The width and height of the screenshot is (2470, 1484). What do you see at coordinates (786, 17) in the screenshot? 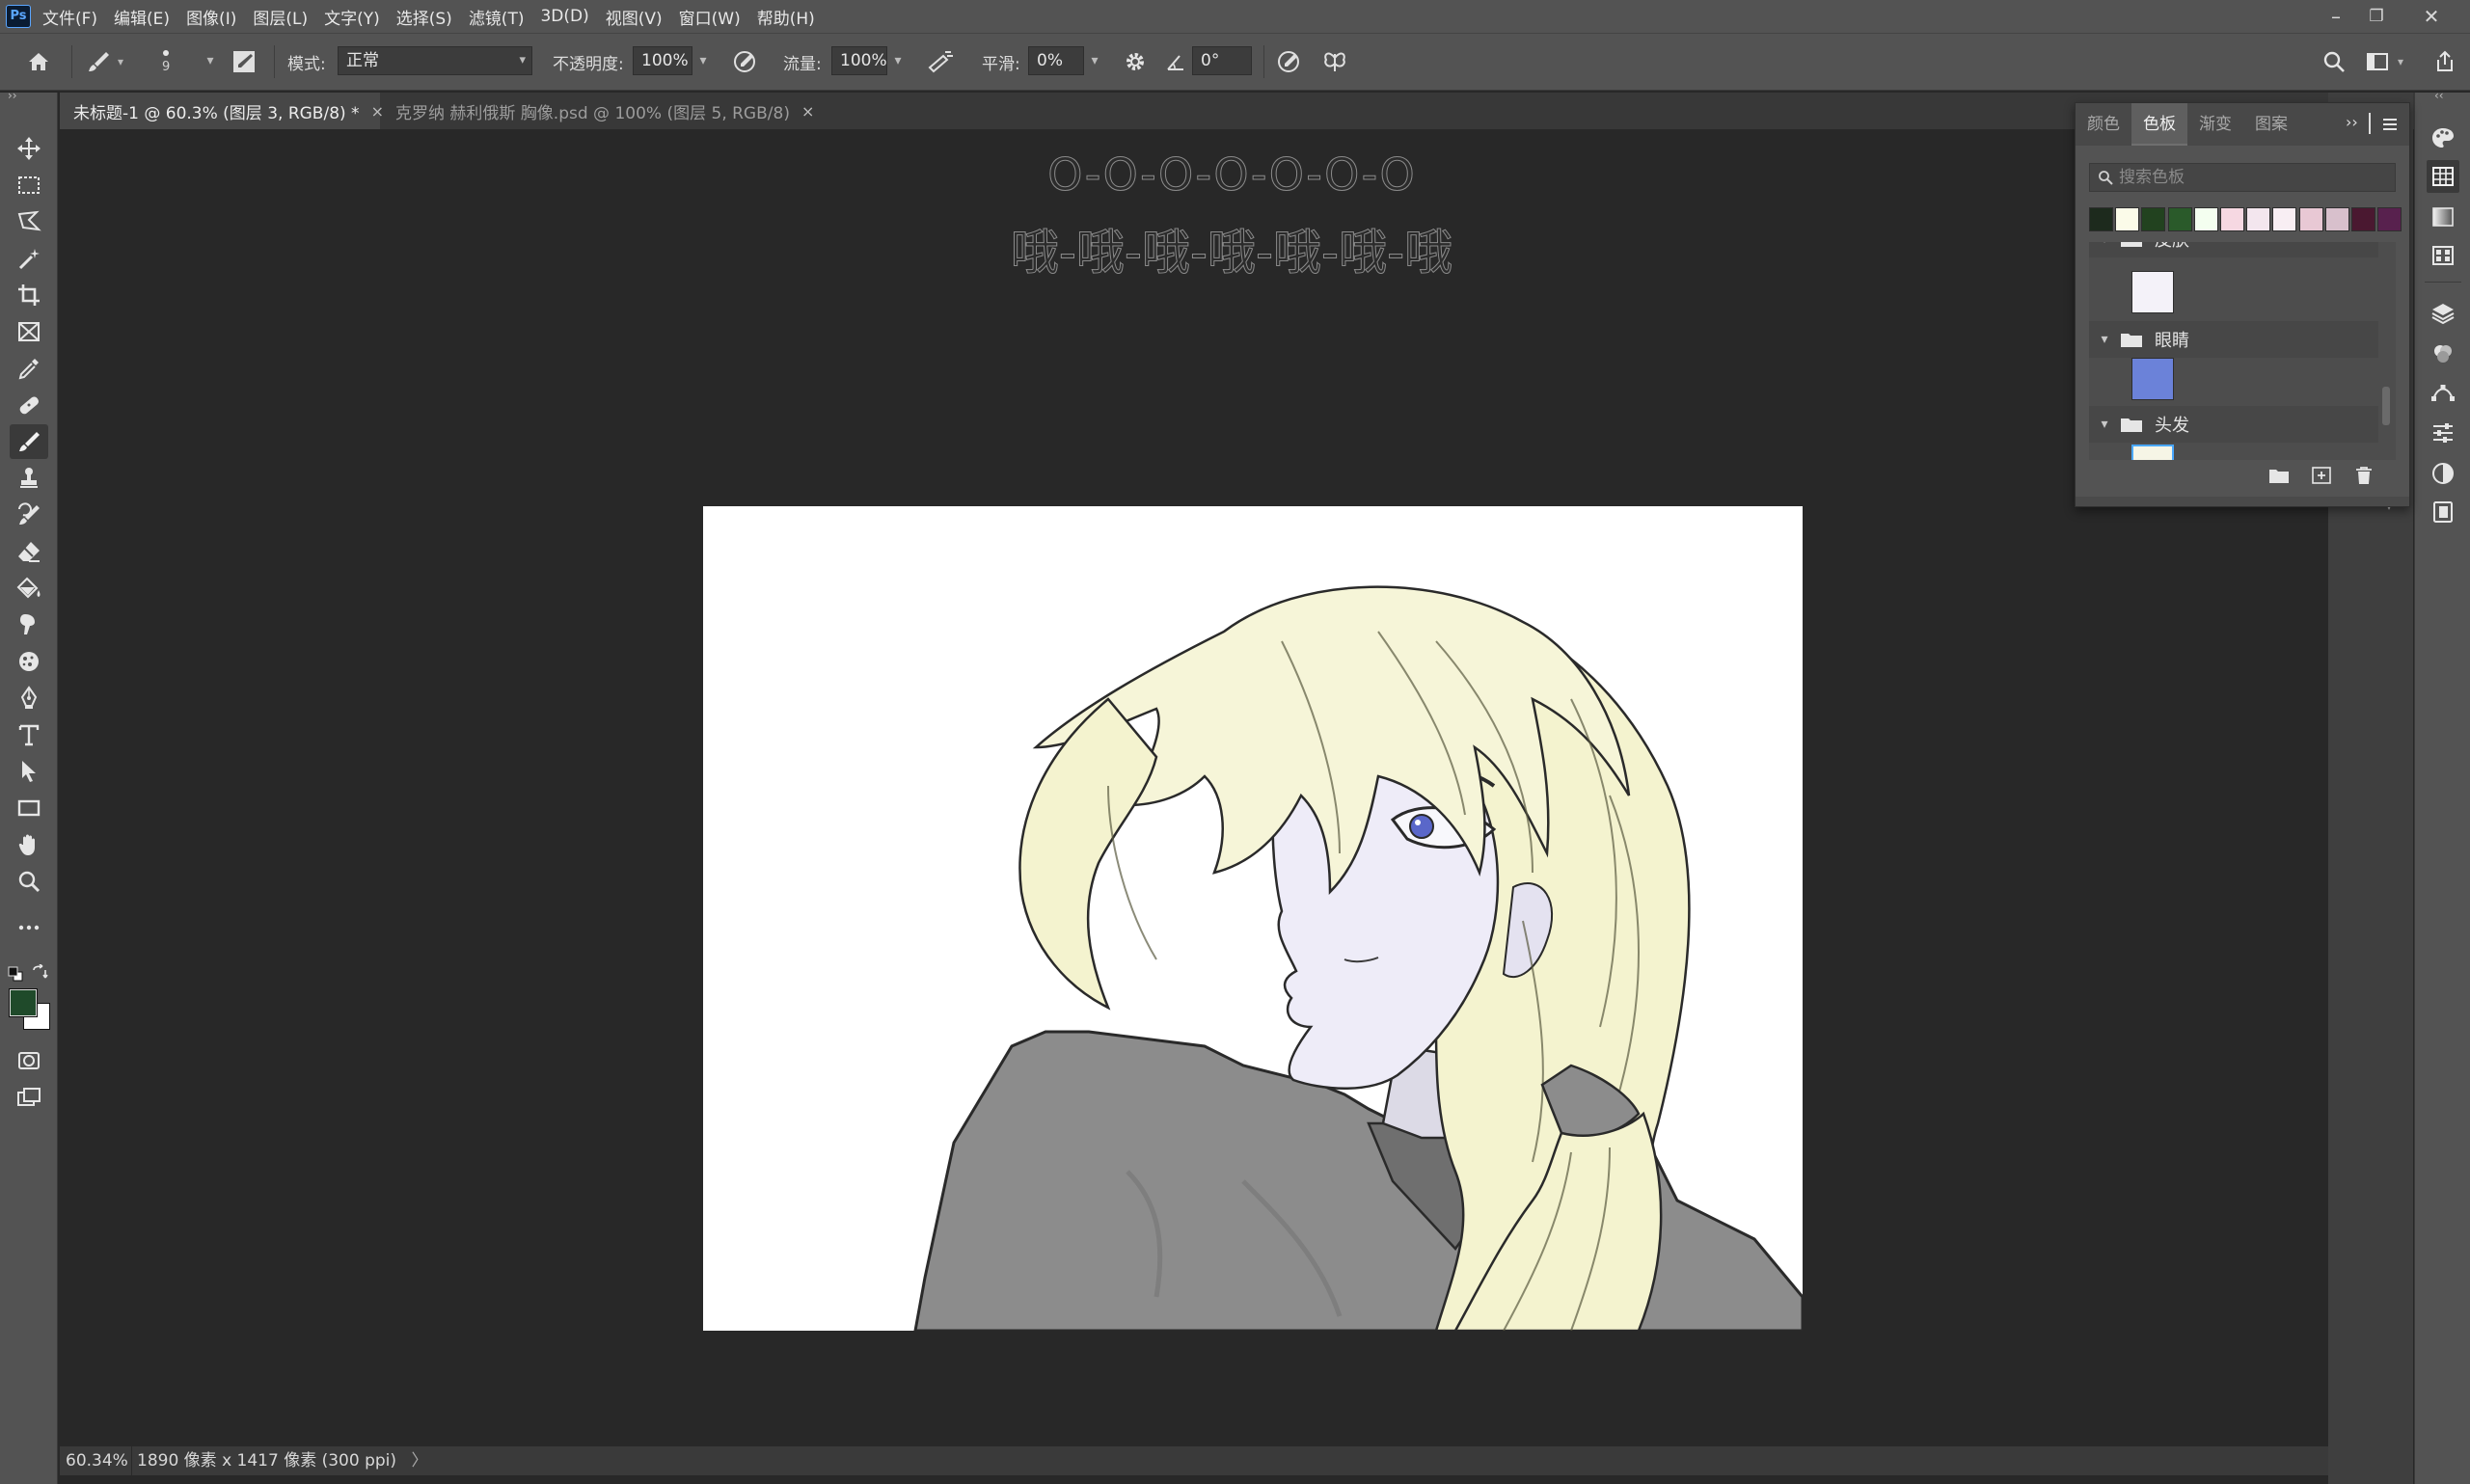
I see `menu-help: 帮助(H)` at bounding box center [786, 17].